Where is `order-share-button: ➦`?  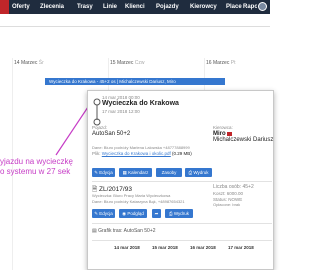
order-share-button: ➦ is located at coordinates (156, 213).